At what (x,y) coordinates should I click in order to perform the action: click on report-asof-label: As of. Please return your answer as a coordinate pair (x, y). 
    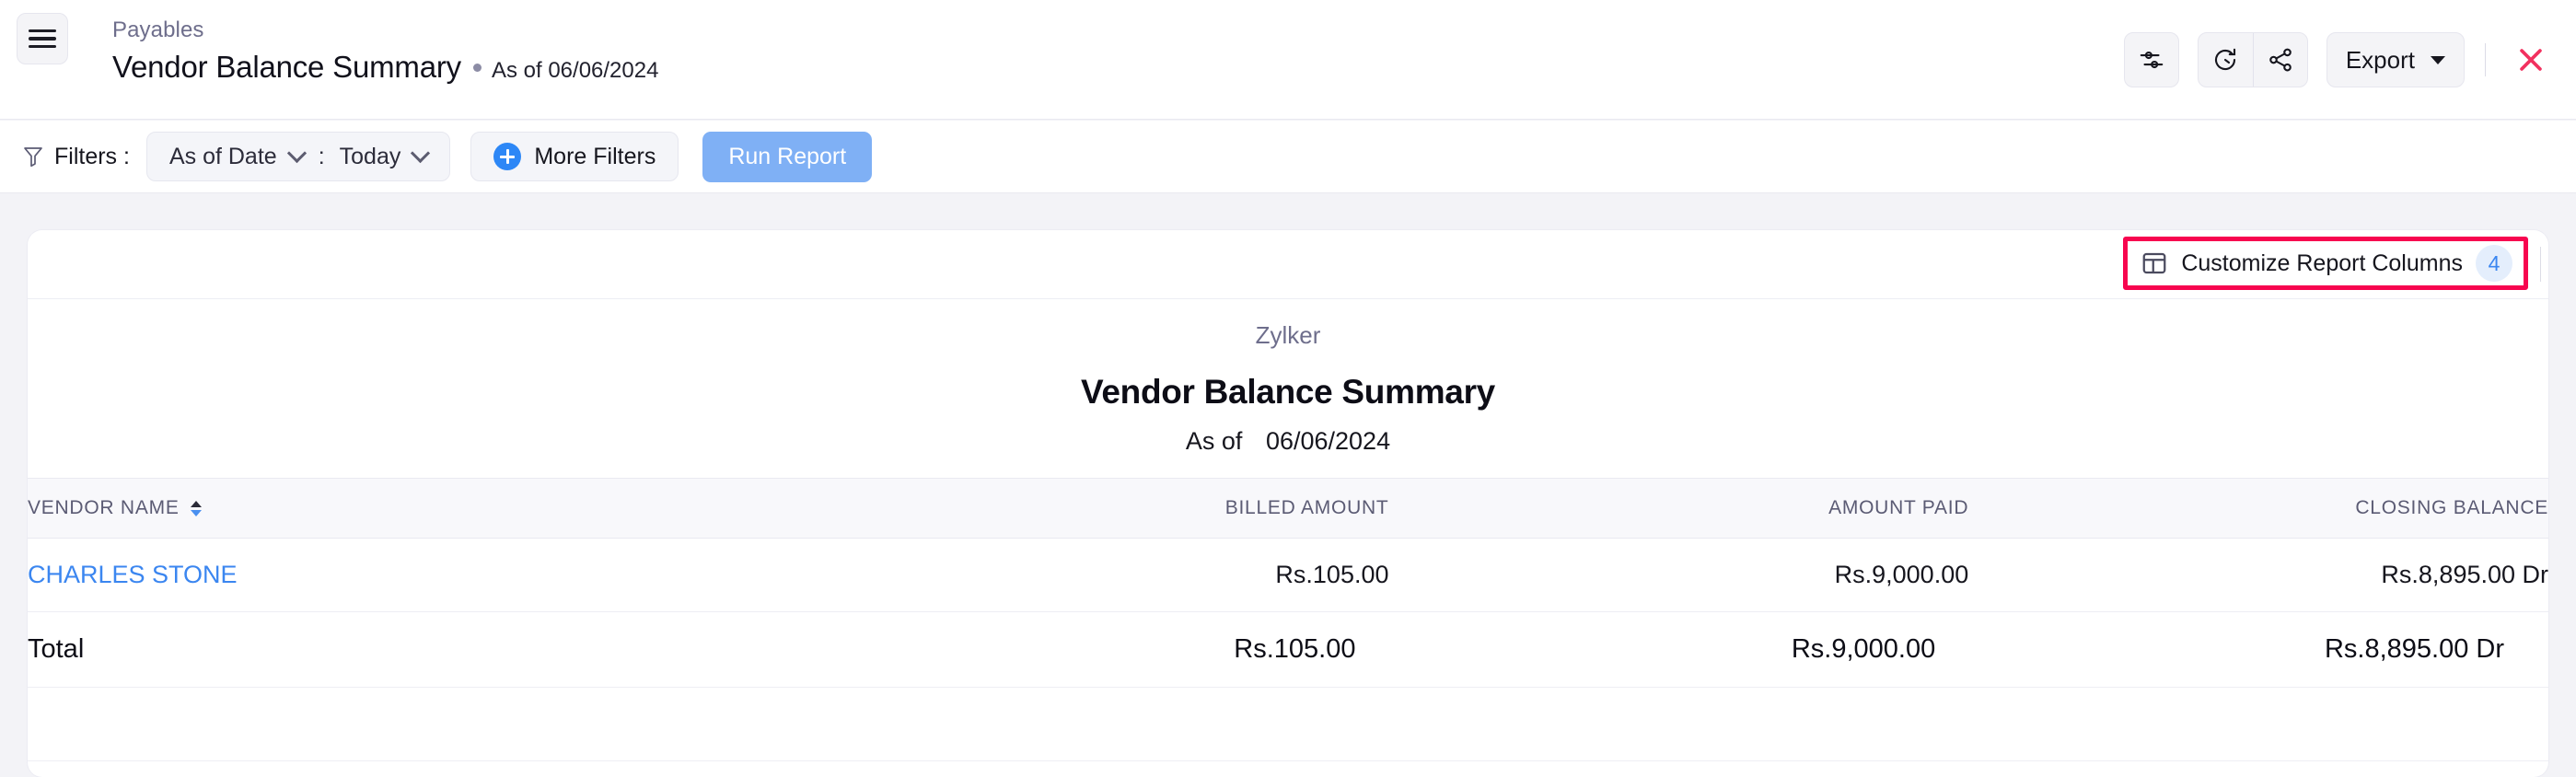
    Looking at the image, I should click on (1214, 441).